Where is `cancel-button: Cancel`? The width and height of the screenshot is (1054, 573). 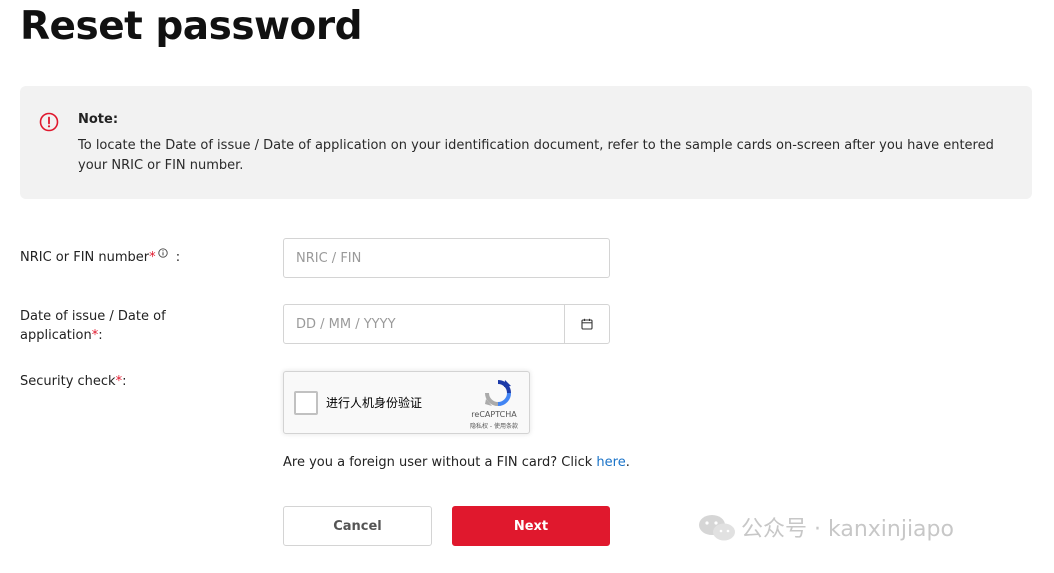
cancel-button: Cancel is located at coordinates (357, 526).